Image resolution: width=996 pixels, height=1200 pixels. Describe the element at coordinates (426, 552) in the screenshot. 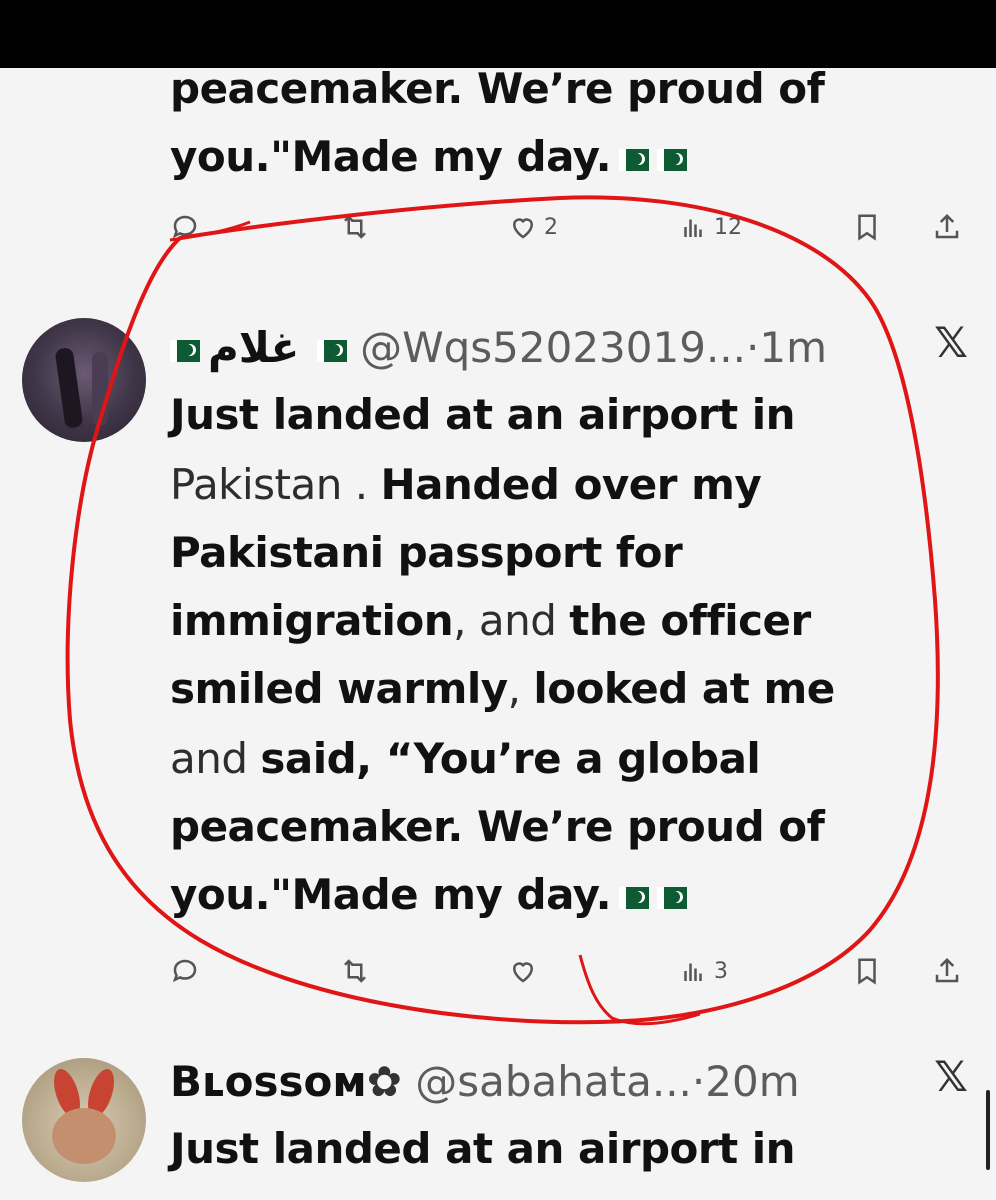

I see `tweet-text-line: Pakistani passport for` at that location.